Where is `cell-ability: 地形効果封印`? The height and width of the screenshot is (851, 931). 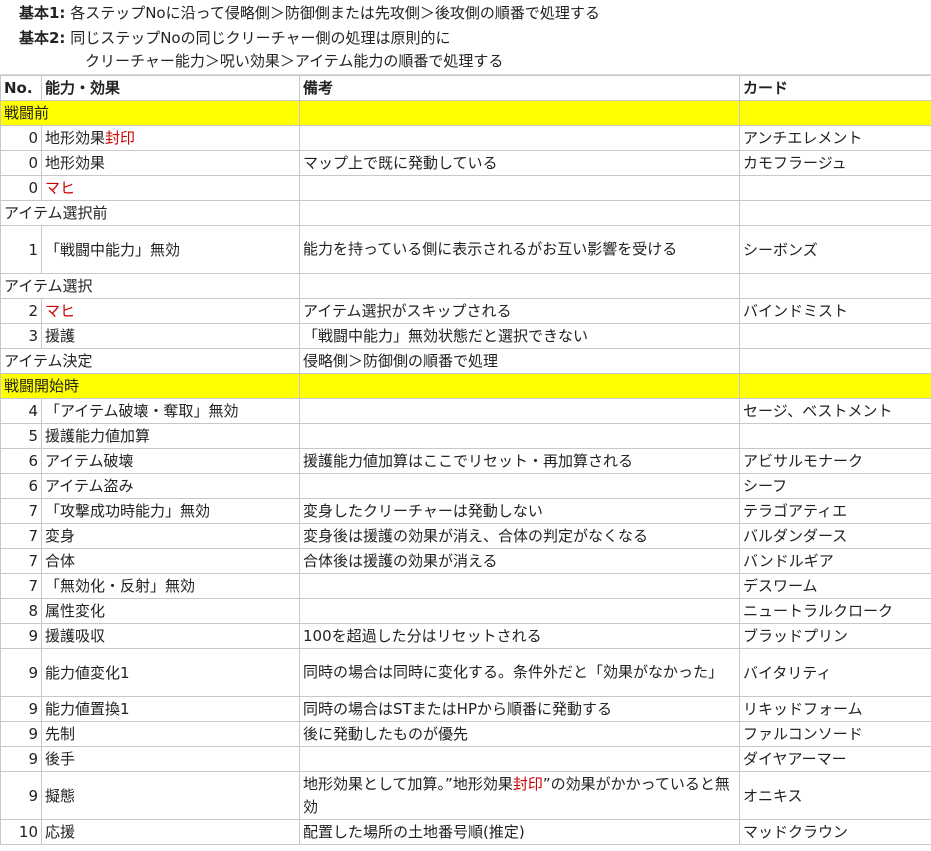
cell-ability: 地形効果封印 is located at coordinates (170, 138).